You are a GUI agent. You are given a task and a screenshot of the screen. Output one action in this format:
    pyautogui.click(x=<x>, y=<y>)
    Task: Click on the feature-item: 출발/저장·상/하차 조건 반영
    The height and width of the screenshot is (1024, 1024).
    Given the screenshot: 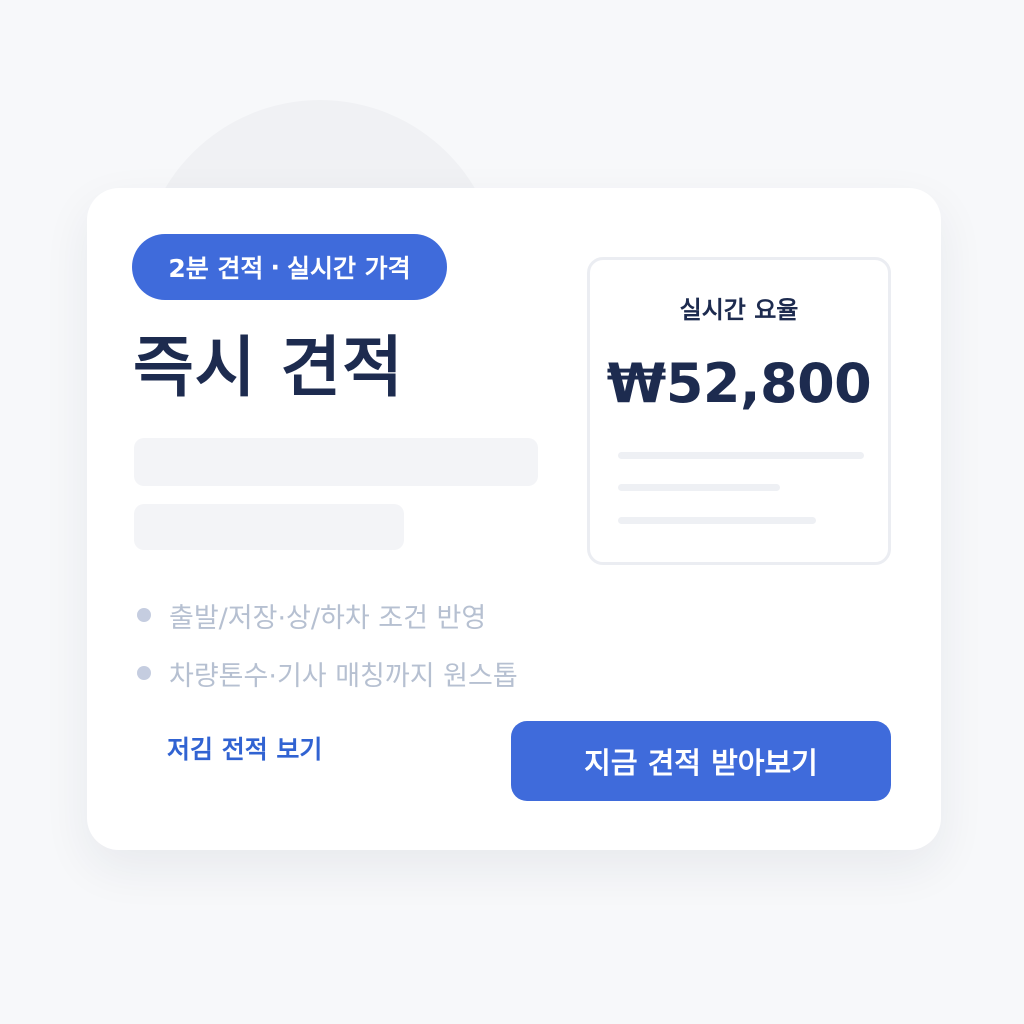 What is the action you would take?
    pyautogui.click(x=327, y=615)
    